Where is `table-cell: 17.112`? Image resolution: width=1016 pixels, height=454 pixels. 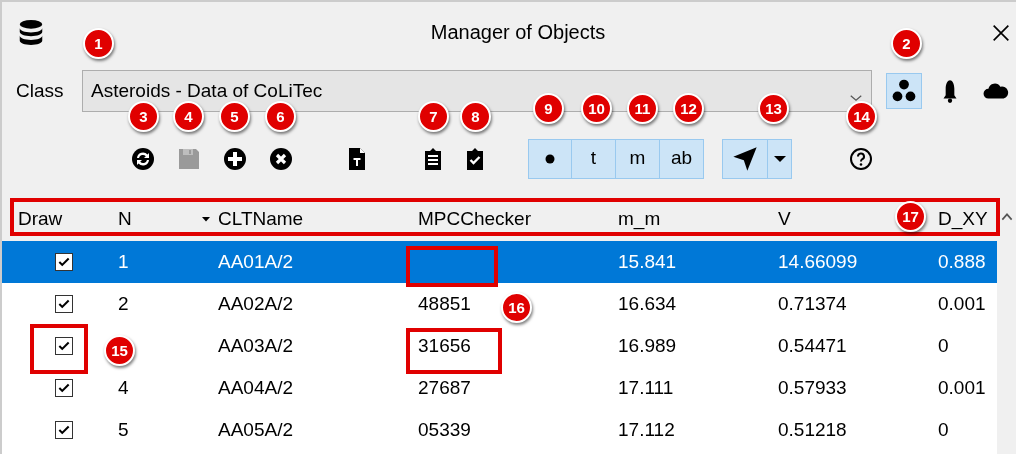 table-cell: 17.112 is located at coordinates (646, 429).